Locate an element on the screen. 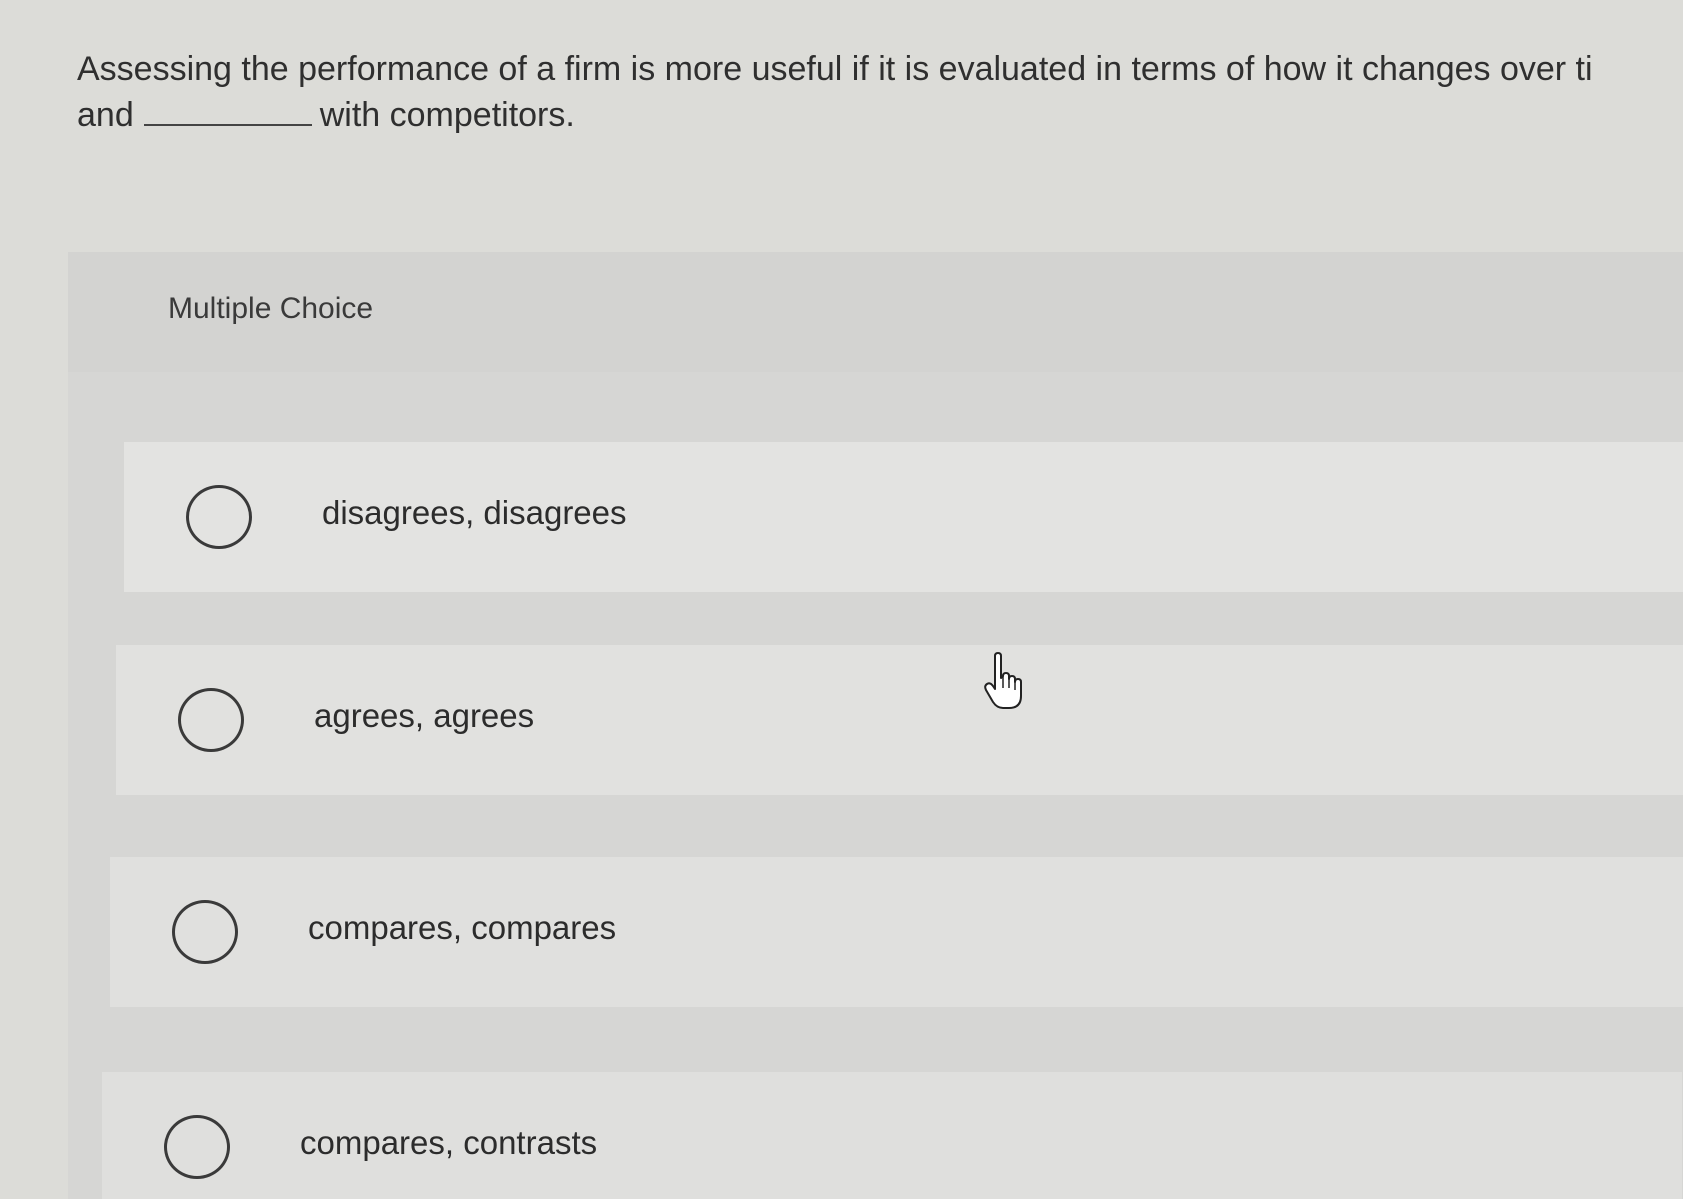  option-compares-compares: compares, compares is located at coordinates (896, 932).